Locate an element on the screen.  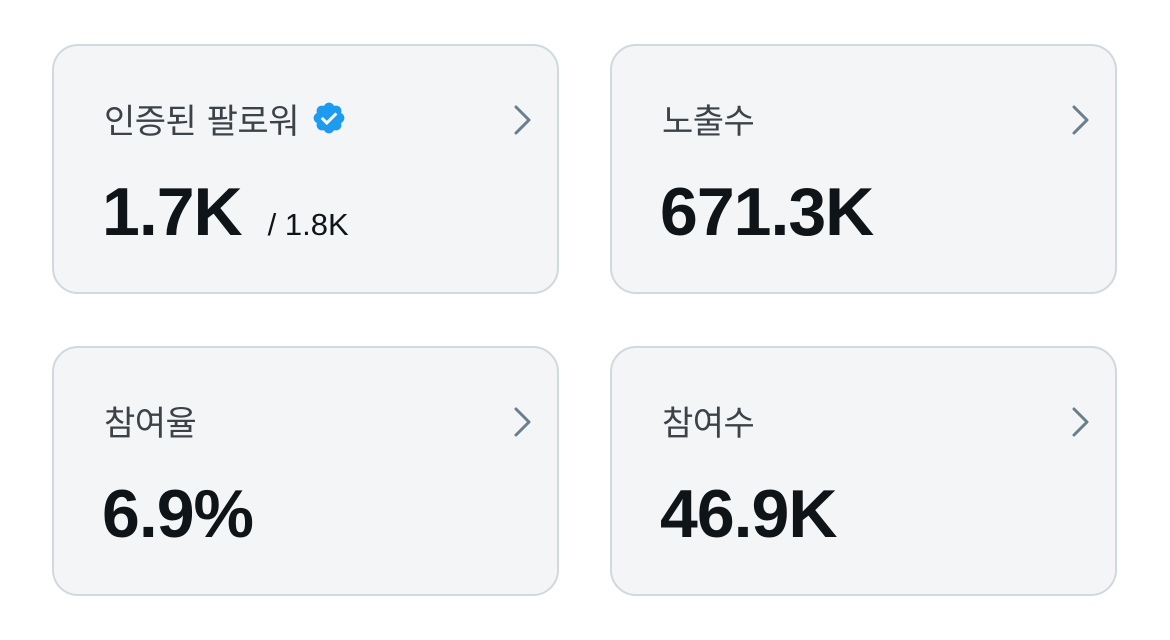
card-label: 참여수 is located at coordinates (708, 423).